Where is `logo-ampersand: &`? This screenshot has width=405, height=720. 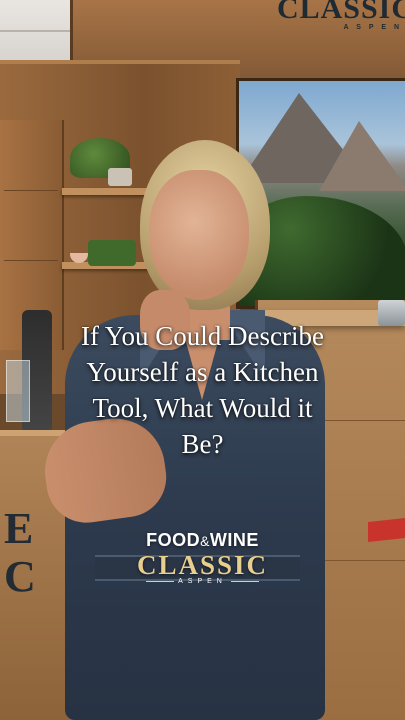
logo-ampersand: & is located at coordinates (205, 541).